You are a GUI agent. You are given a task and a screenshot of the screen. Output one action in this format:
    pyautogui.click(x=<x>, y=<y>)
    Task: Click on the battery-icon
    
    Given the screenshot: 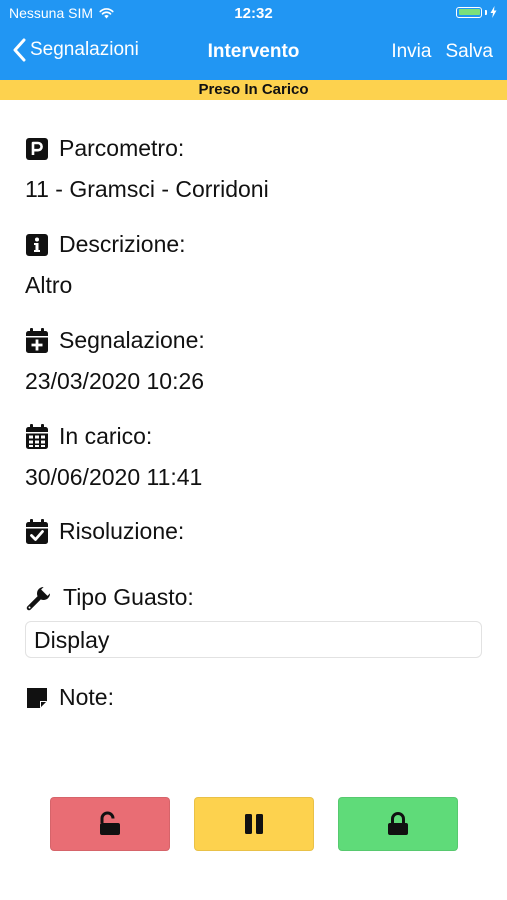 What is the action you would take?
    pyautogui.click(x=469, y=12)
    